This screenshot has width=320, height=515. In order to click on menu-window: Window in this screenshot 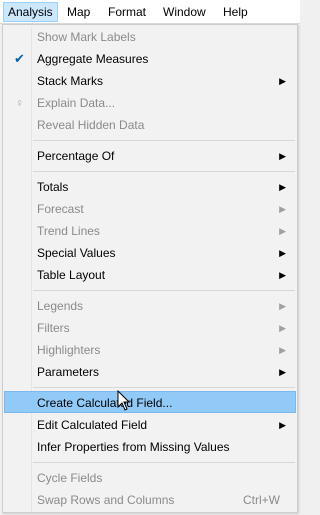, I will do `click(184, 12)`.